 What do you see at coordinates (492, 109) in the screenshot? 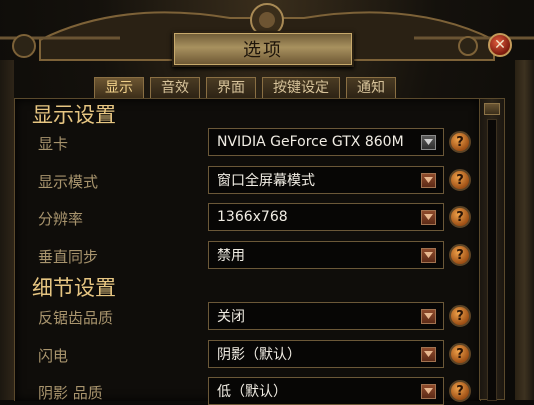
I see `scroll-up-icon` at bounding box center [492, 109].